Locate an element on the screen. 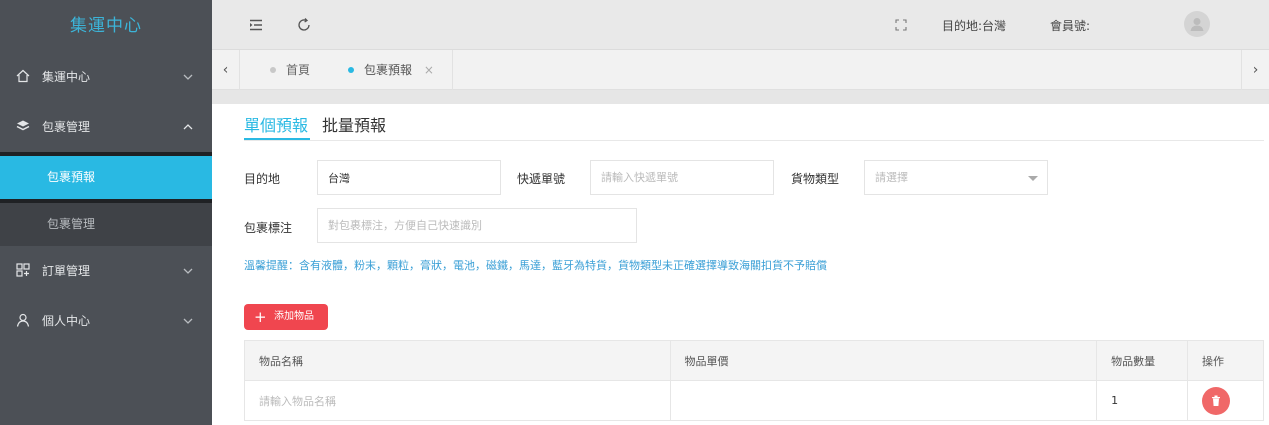  row-actions-cell is located at coordinates (1225, 400).